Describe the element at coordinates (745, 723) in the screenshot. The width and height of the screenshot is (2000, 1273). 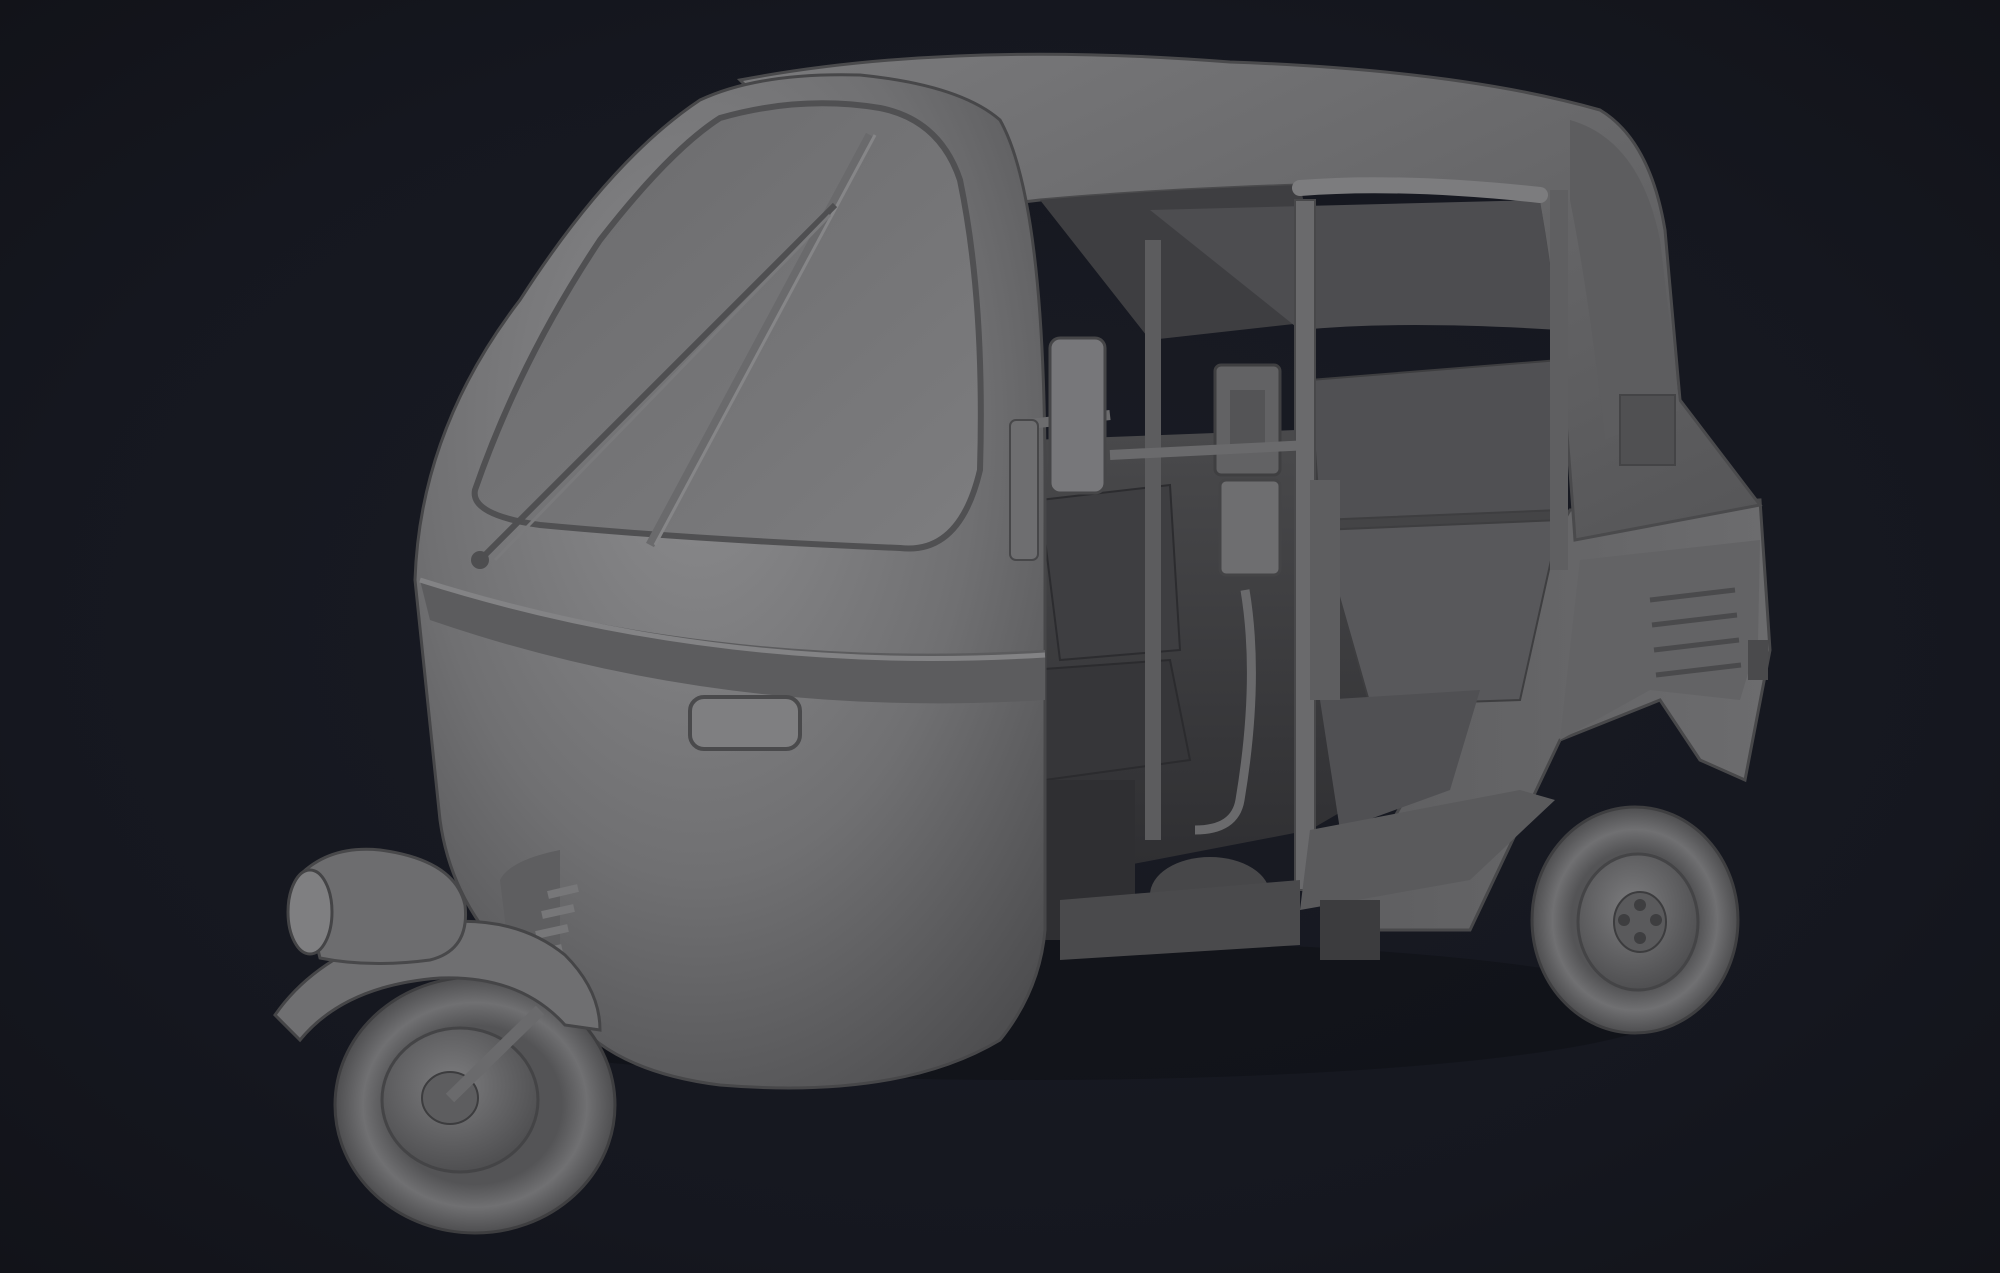
I see `door-handle` at that location.